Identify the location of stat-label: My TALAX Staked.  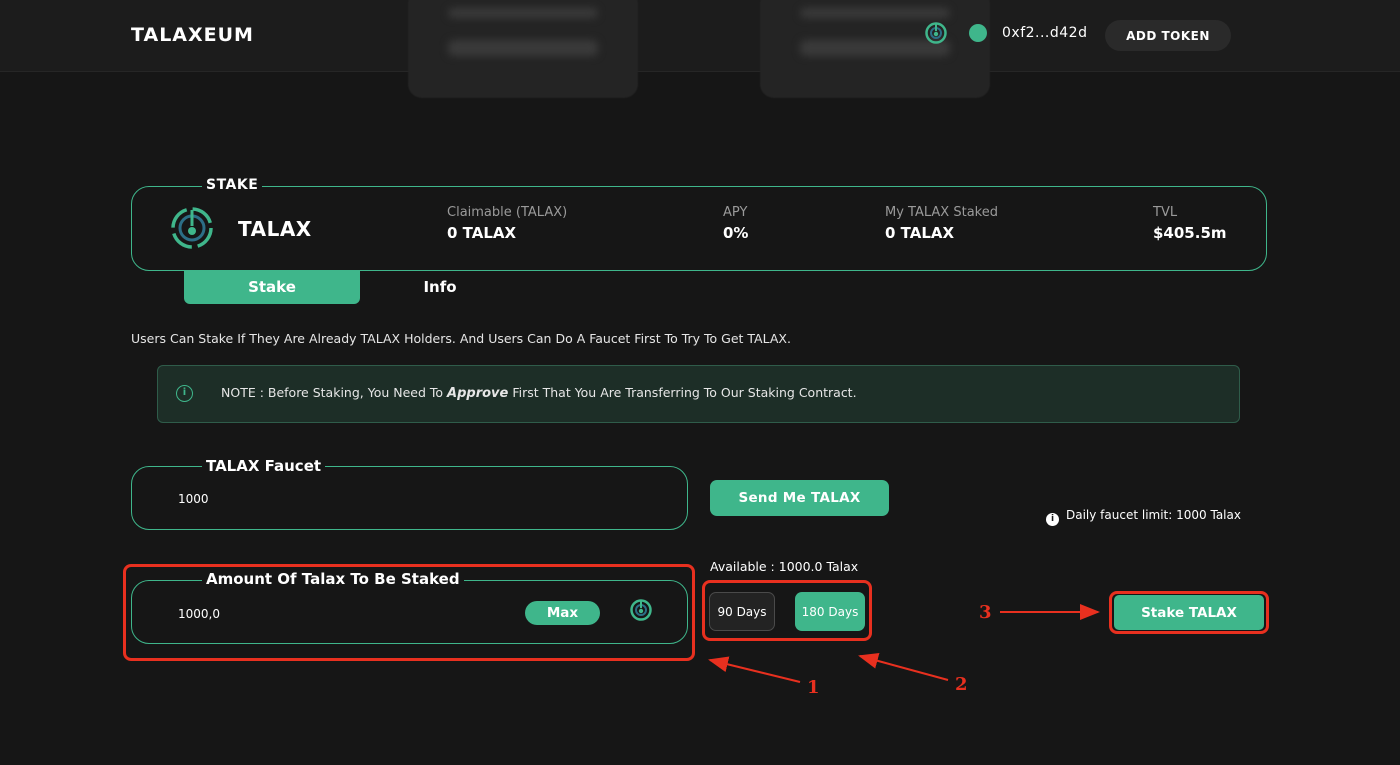
(941, 212).